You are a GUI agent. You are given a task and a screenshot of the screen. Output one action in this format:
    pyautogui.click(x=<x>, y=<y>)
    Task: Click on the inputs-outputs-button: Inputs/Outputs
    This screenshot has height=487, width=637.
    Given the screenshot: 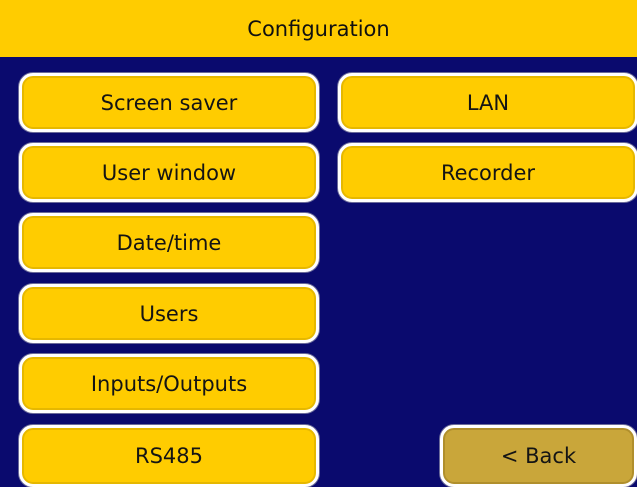 What is the action you would take?
    pyautogui.click(x=169, y=383)
    